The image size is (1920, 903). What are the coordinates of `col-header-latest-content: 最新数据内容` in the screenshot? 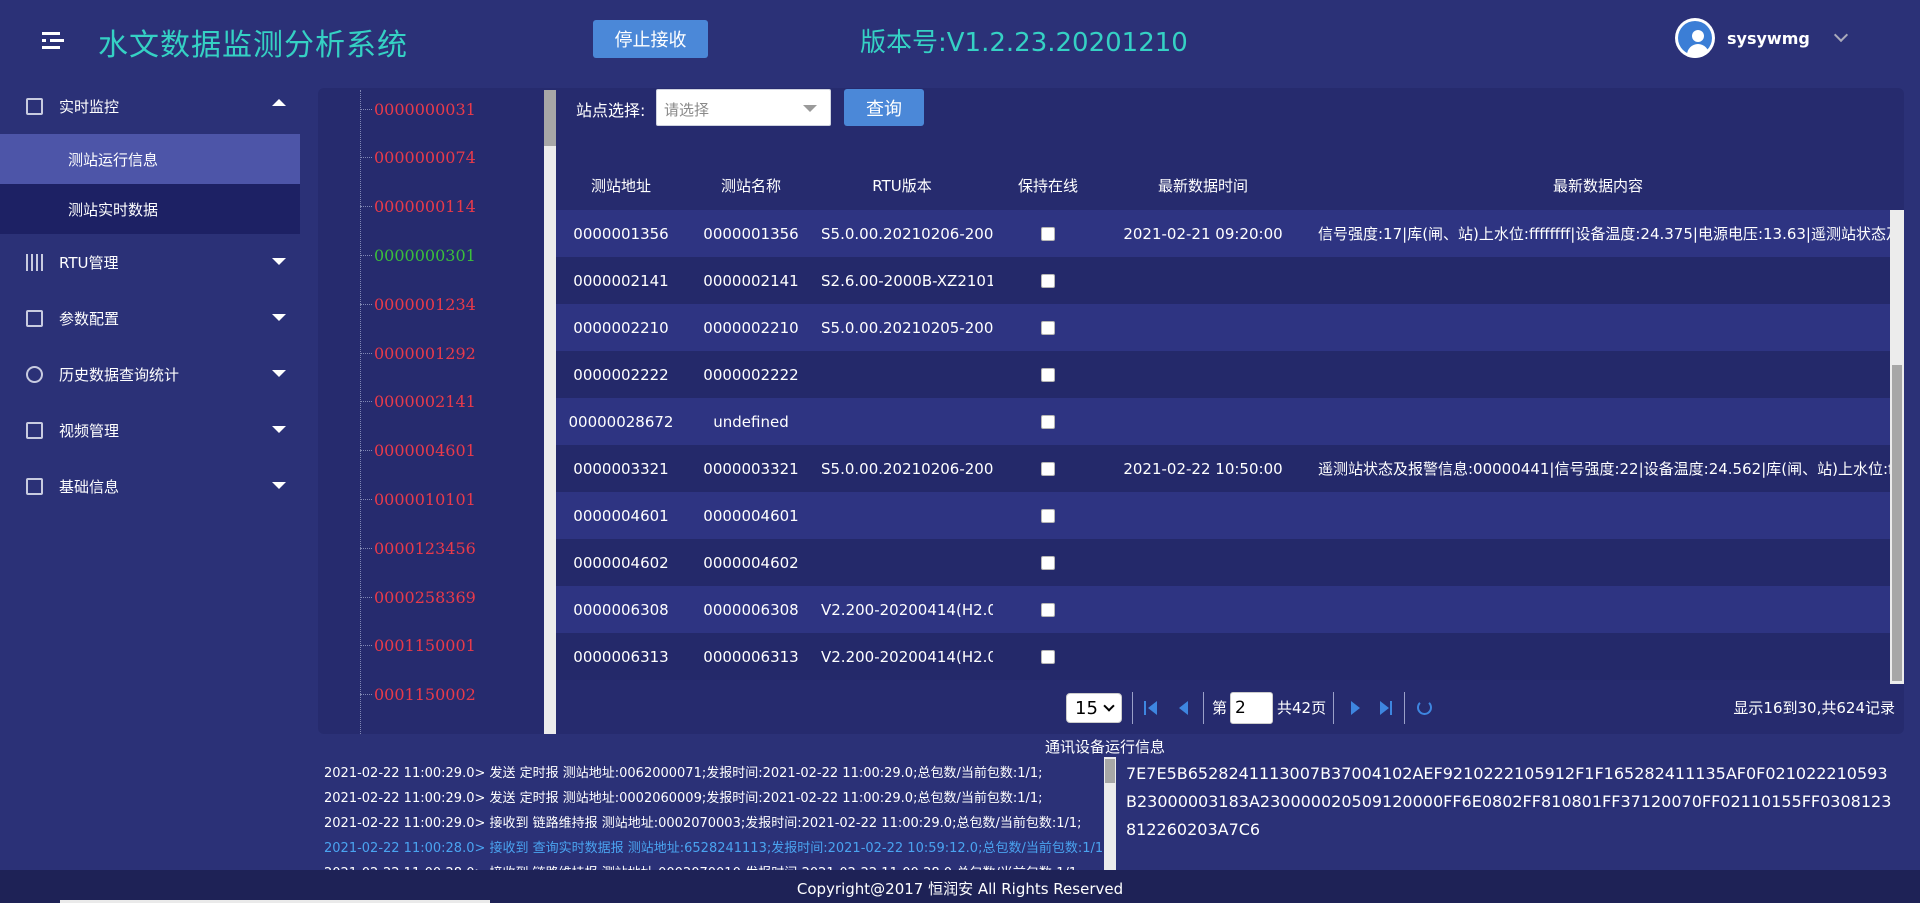 It's located at (1598, 185).